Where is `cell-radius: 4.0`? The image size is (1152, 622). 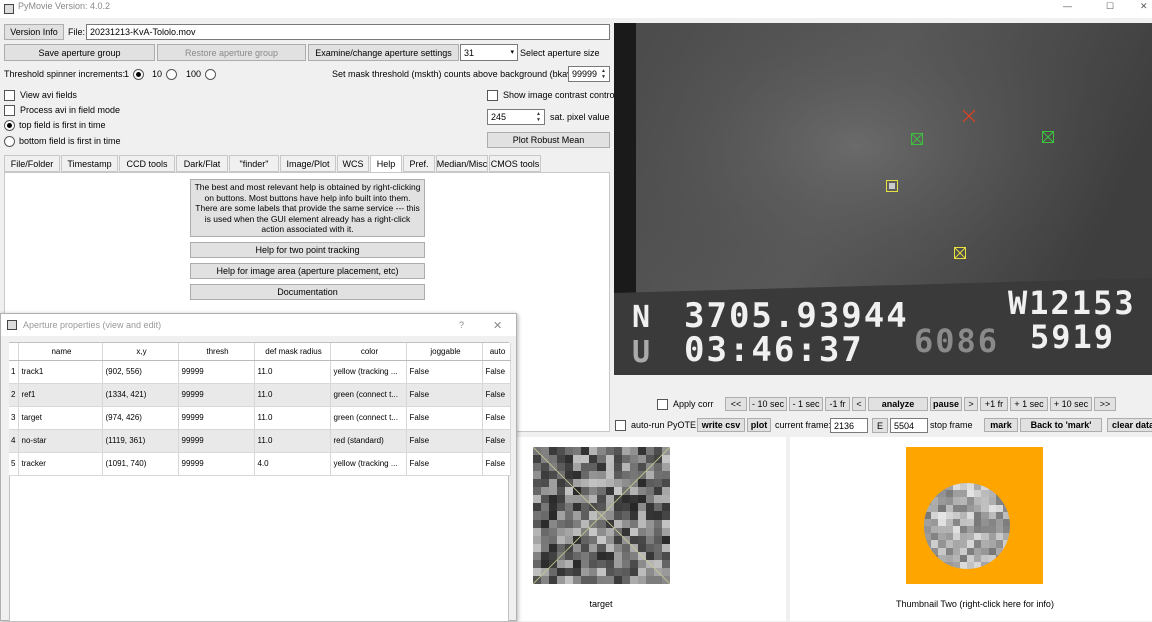 cell-radius: 4.0 is located at coordinates (292, 464).